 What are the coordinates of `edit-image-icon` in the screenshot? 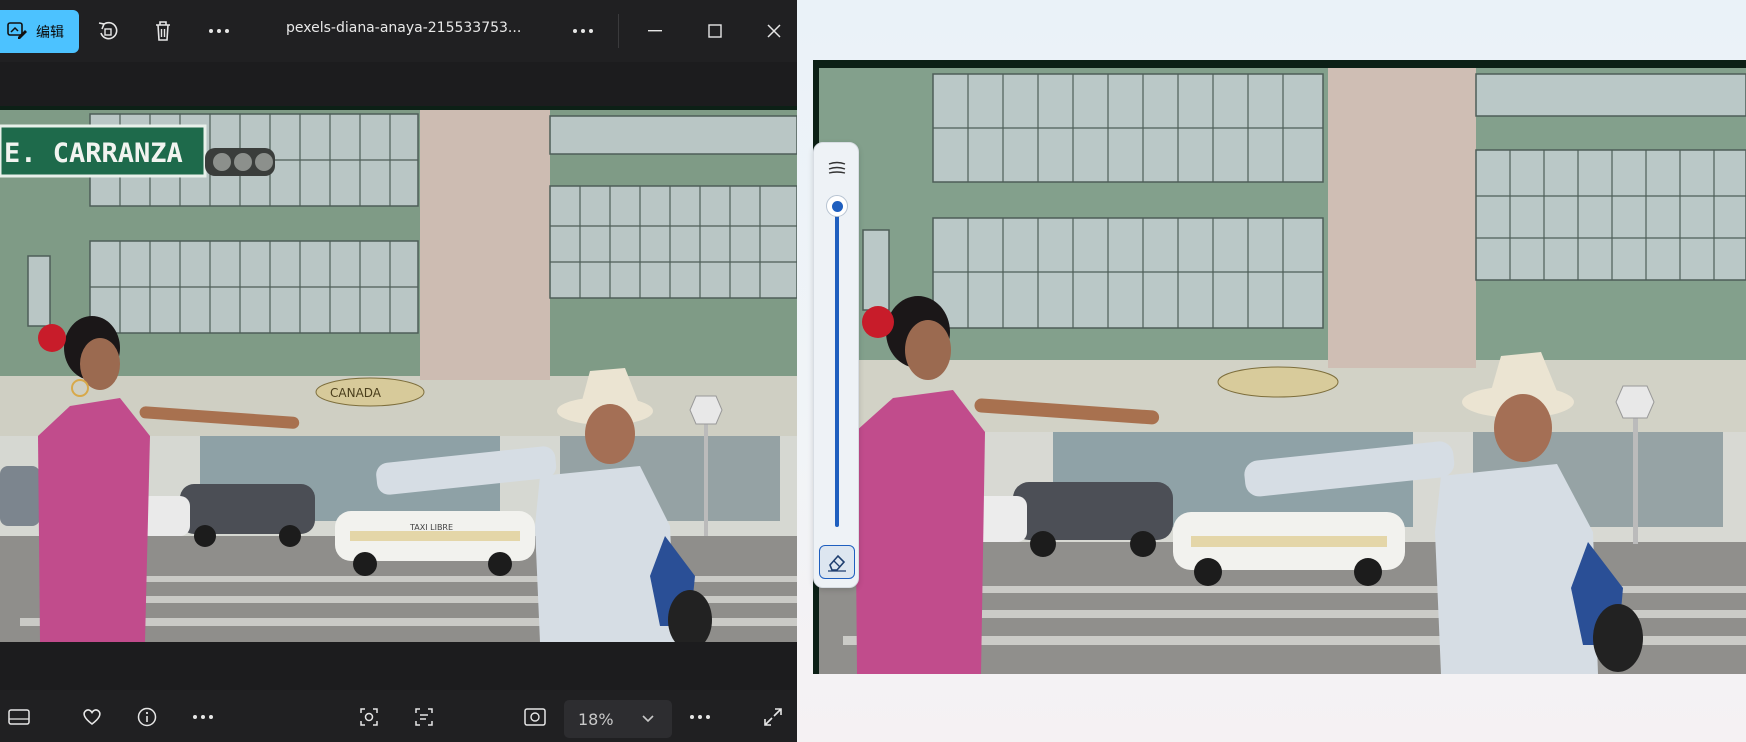 It's located at (17, 32).